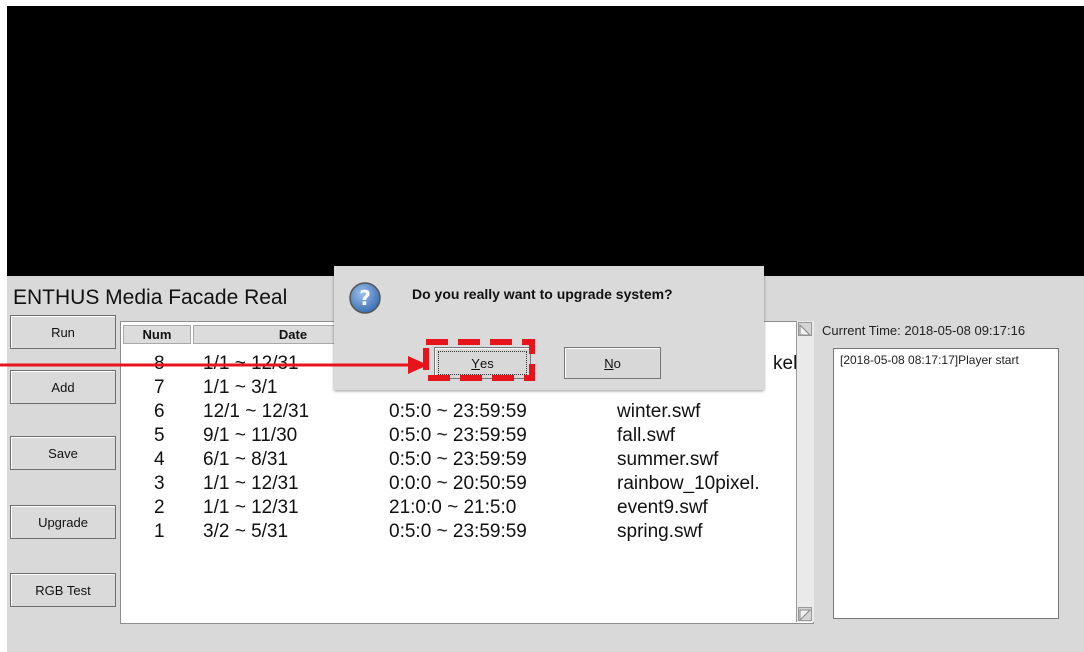 The height and width of the screenshot is (652, 1084). I want to click on row-num: 1, so click(159, 531).